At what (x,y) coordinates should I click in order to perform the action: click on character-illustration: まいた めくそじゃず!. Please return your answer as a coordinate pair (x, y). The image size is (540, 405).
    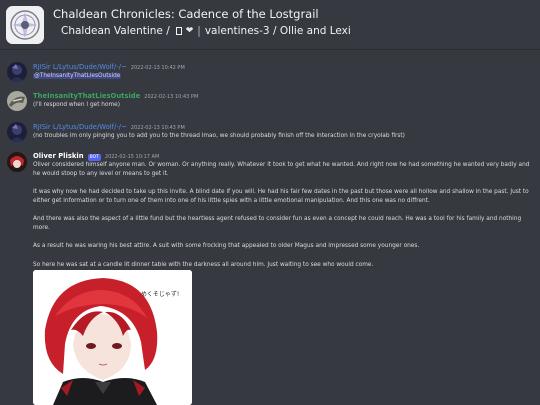
    Looking at the image, I should click on (112, 337).